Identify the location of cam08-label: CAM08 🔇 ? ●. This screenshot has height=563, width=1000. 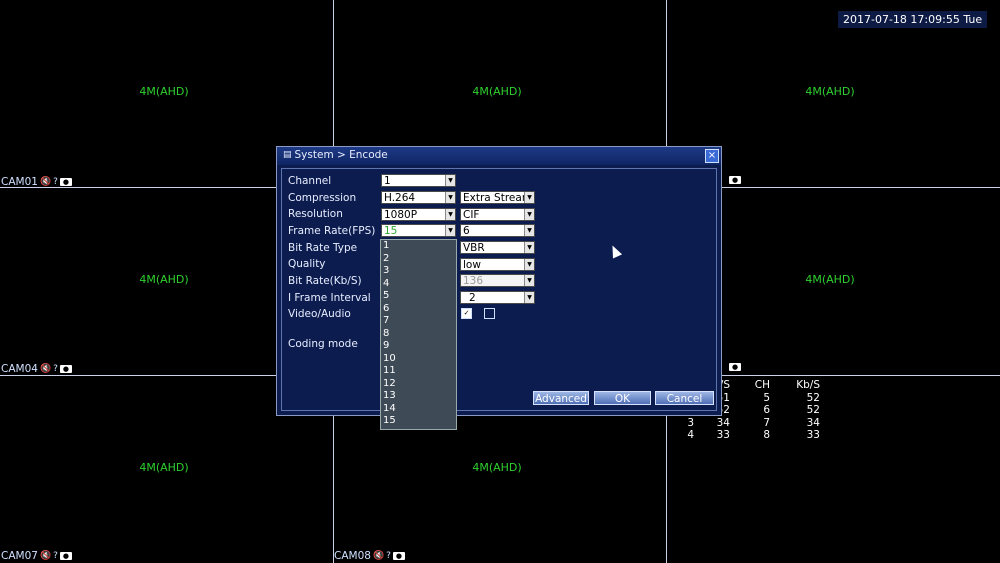
(369, 556).